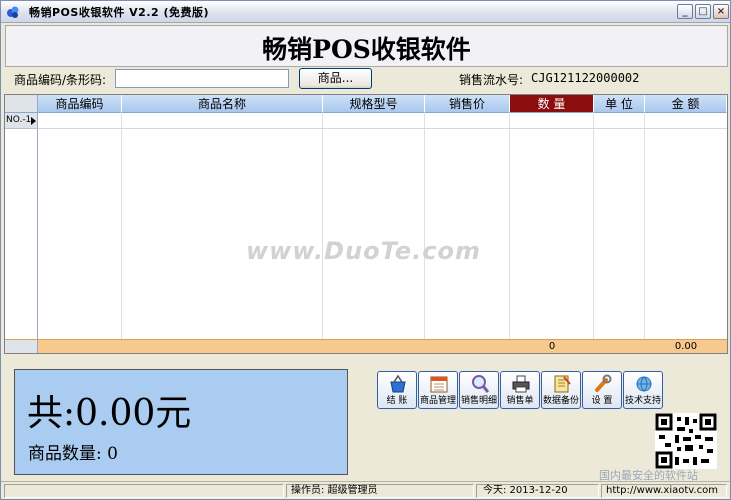  I want to click on app-icon, so click(13, 12).